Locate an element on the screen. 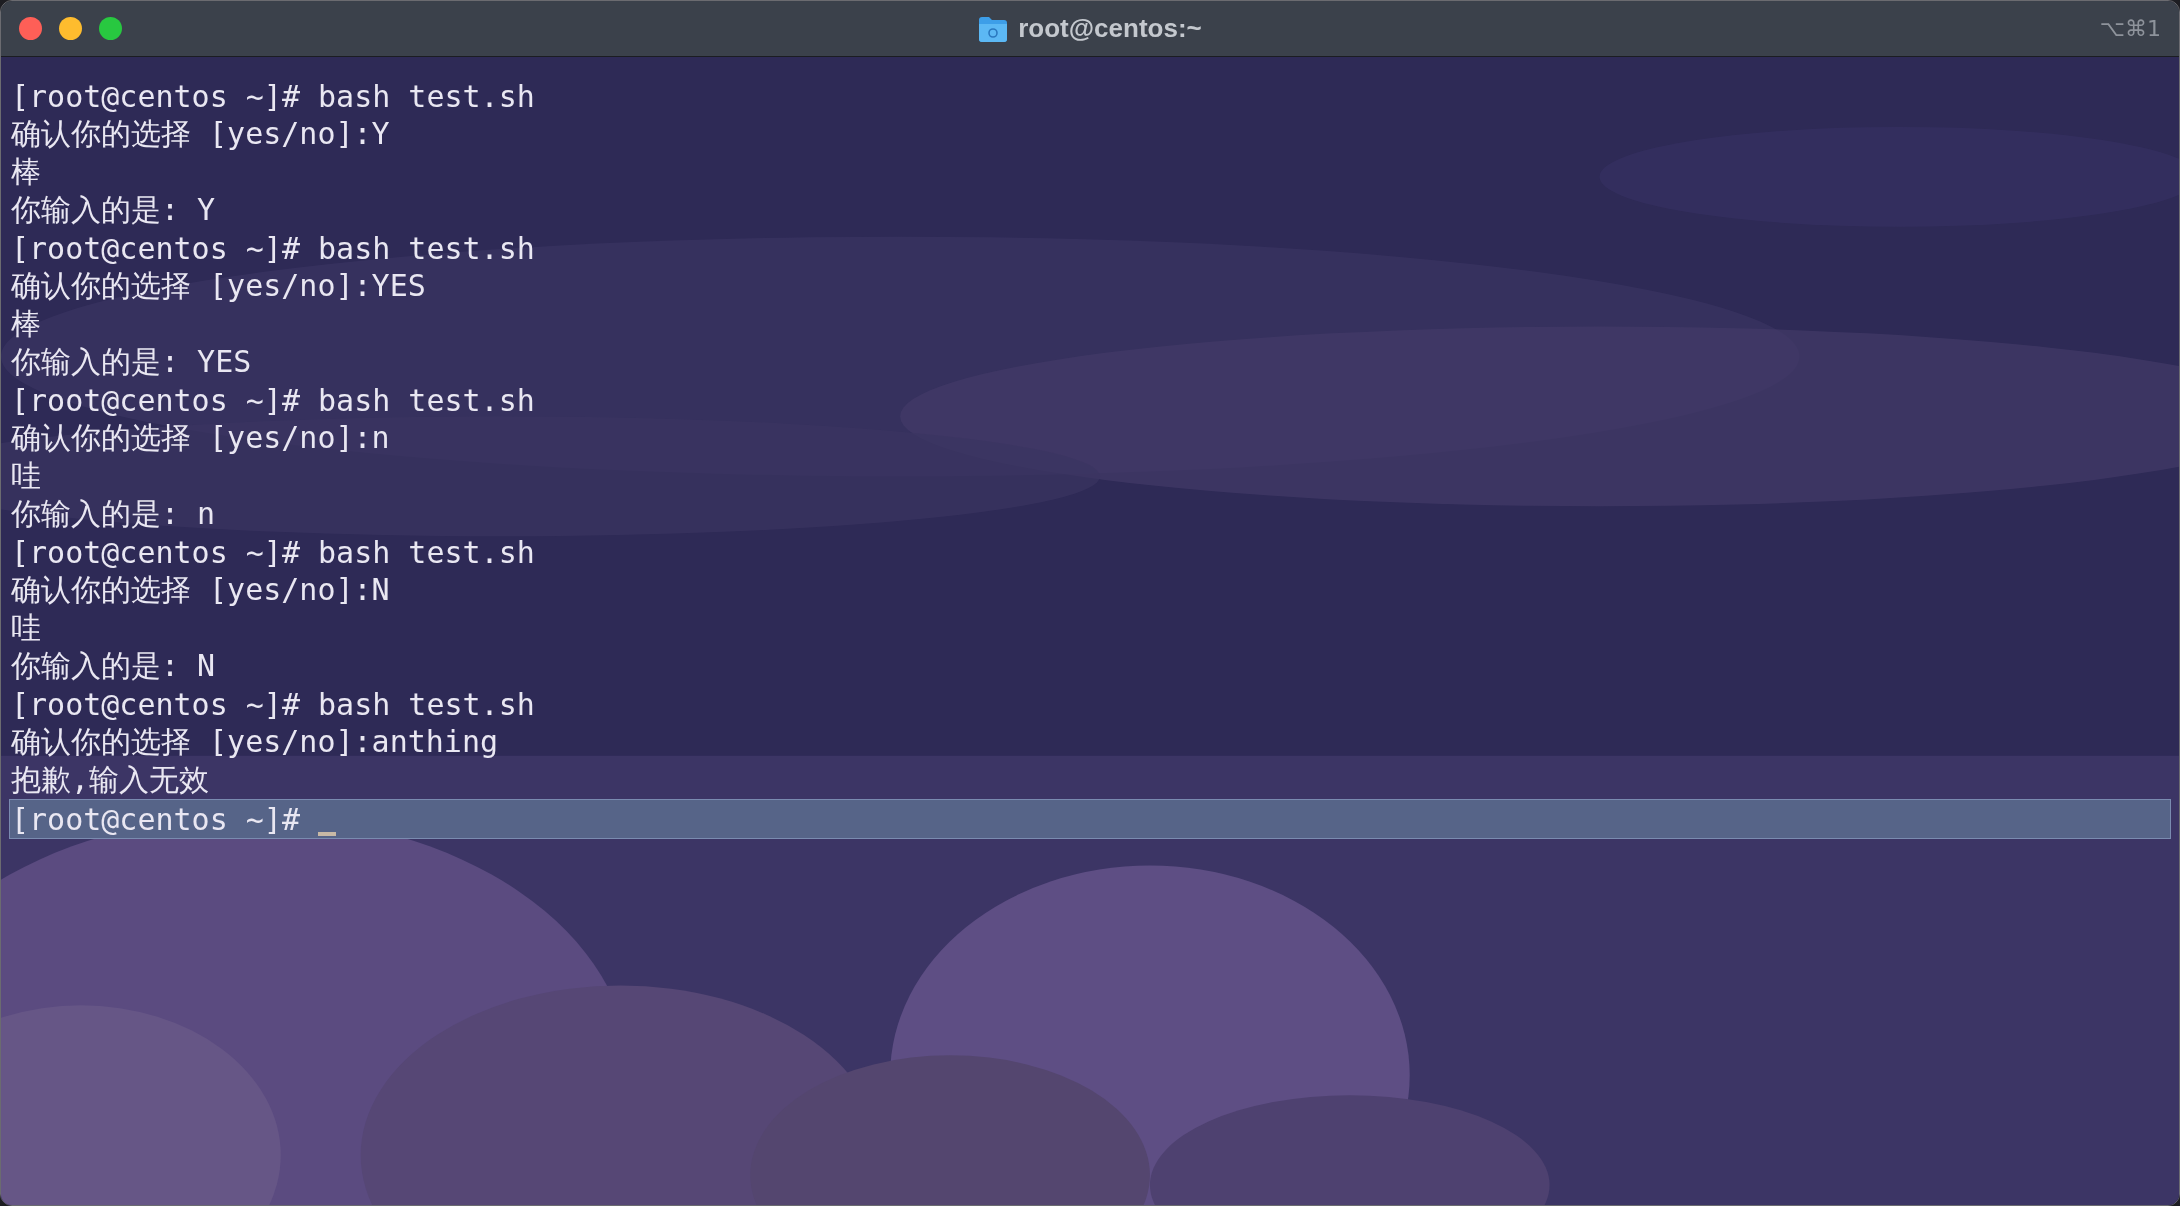 This screenshot has width=2180, height=1206. terminal-line: 确认你的选择 [yes/no]:anthing is located at coordinates (255, 741).